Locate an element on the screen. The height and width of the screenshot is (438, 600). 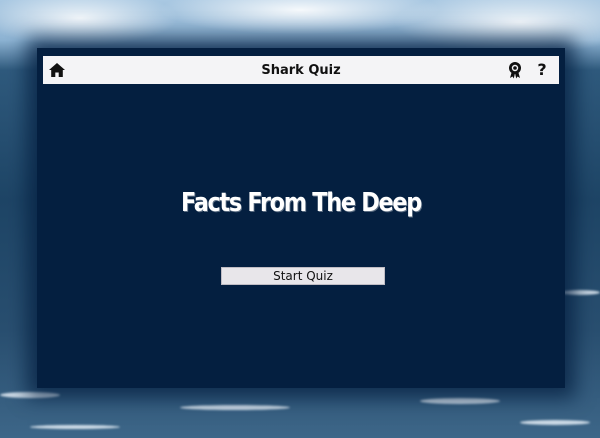
header-bar: Shark Quiz ? is located at coordinates (301, 70).